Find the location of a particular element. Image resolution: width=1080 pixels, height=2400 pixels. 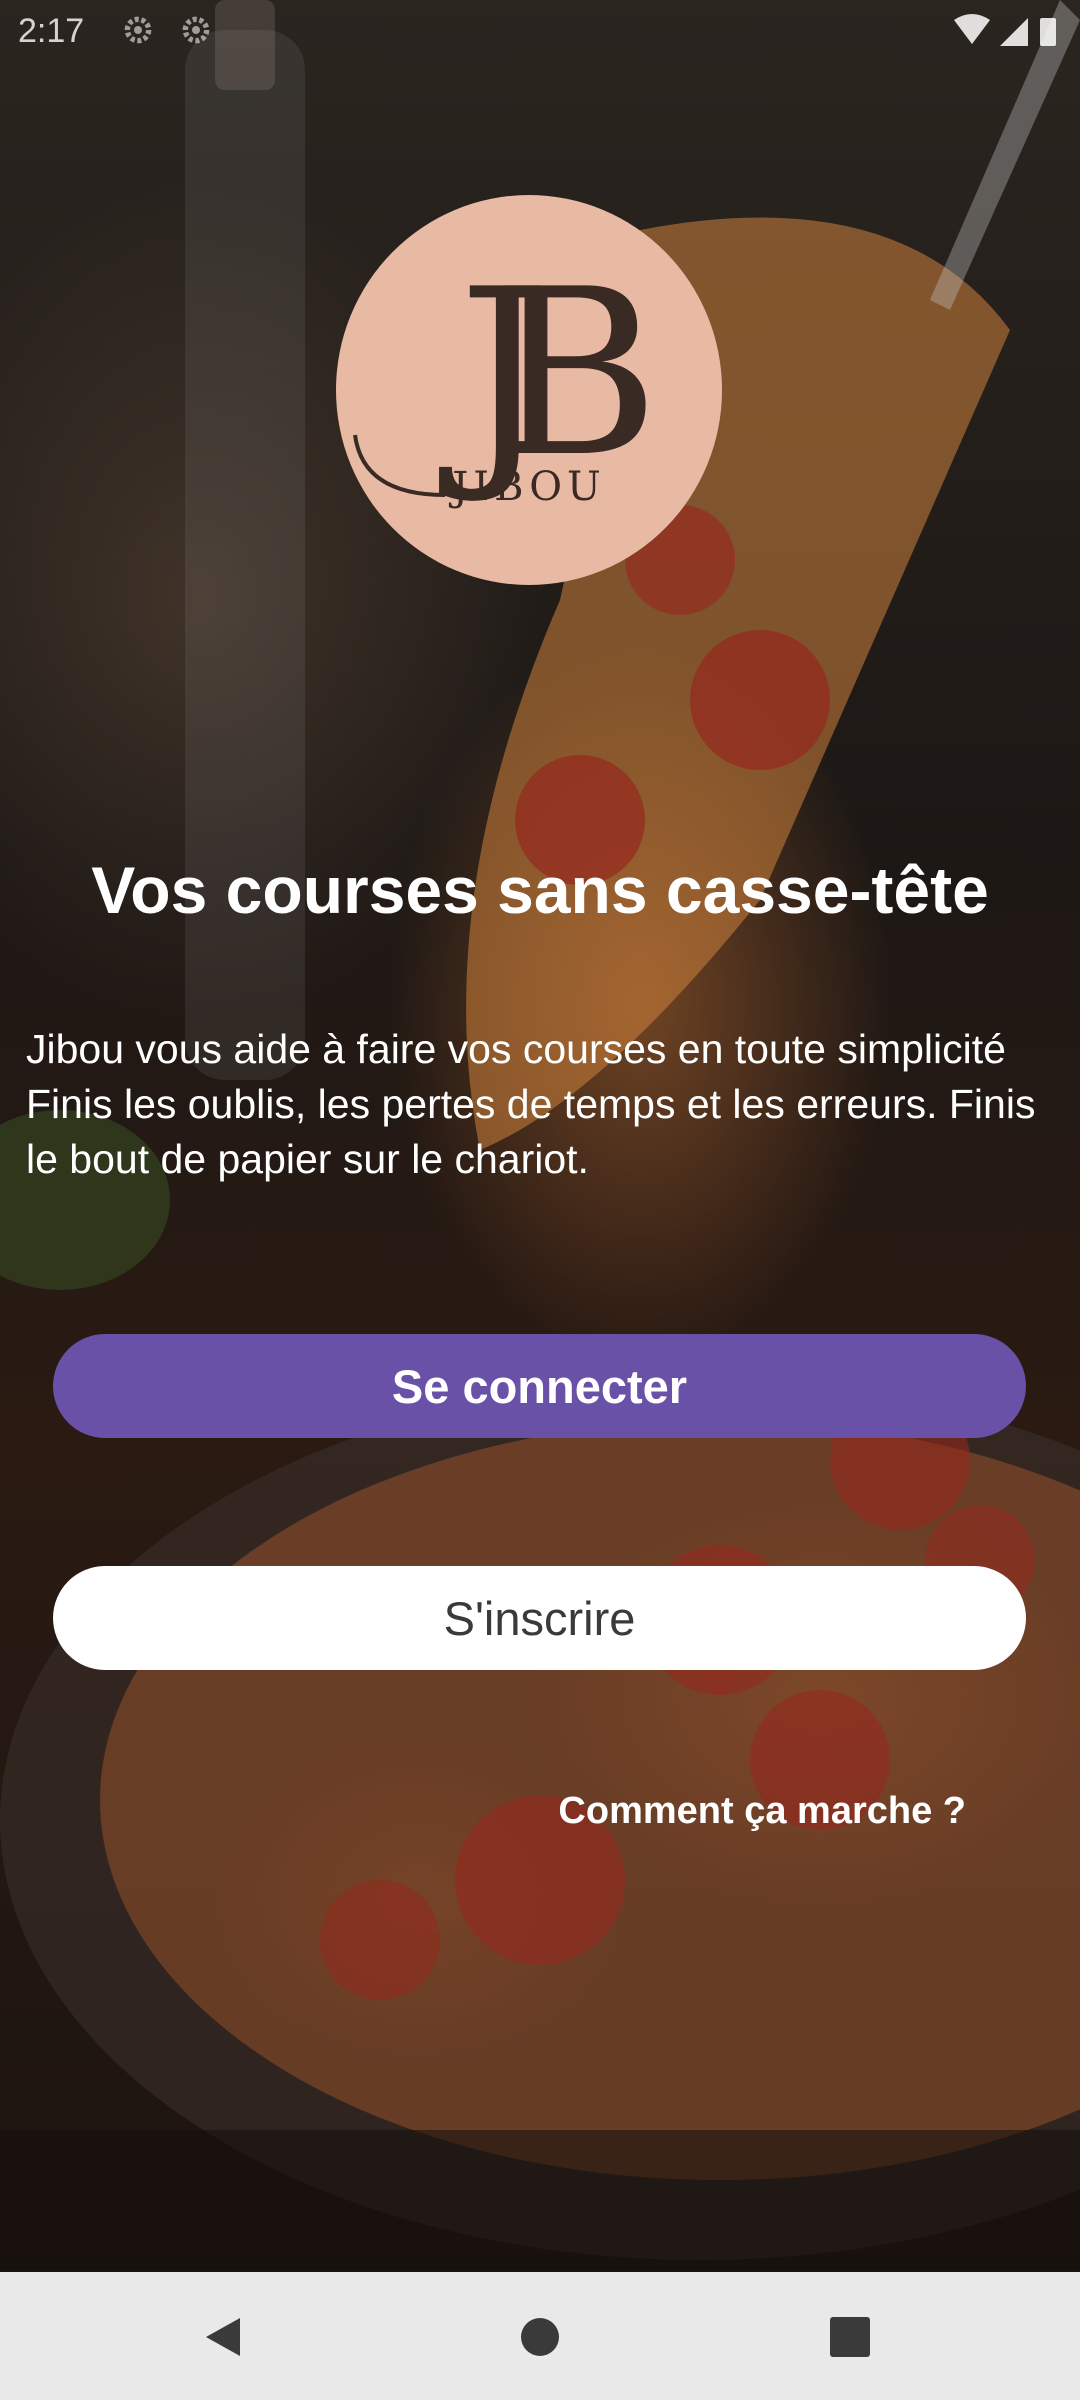

system-navigation-bar is located at coordinates (540, 2336).